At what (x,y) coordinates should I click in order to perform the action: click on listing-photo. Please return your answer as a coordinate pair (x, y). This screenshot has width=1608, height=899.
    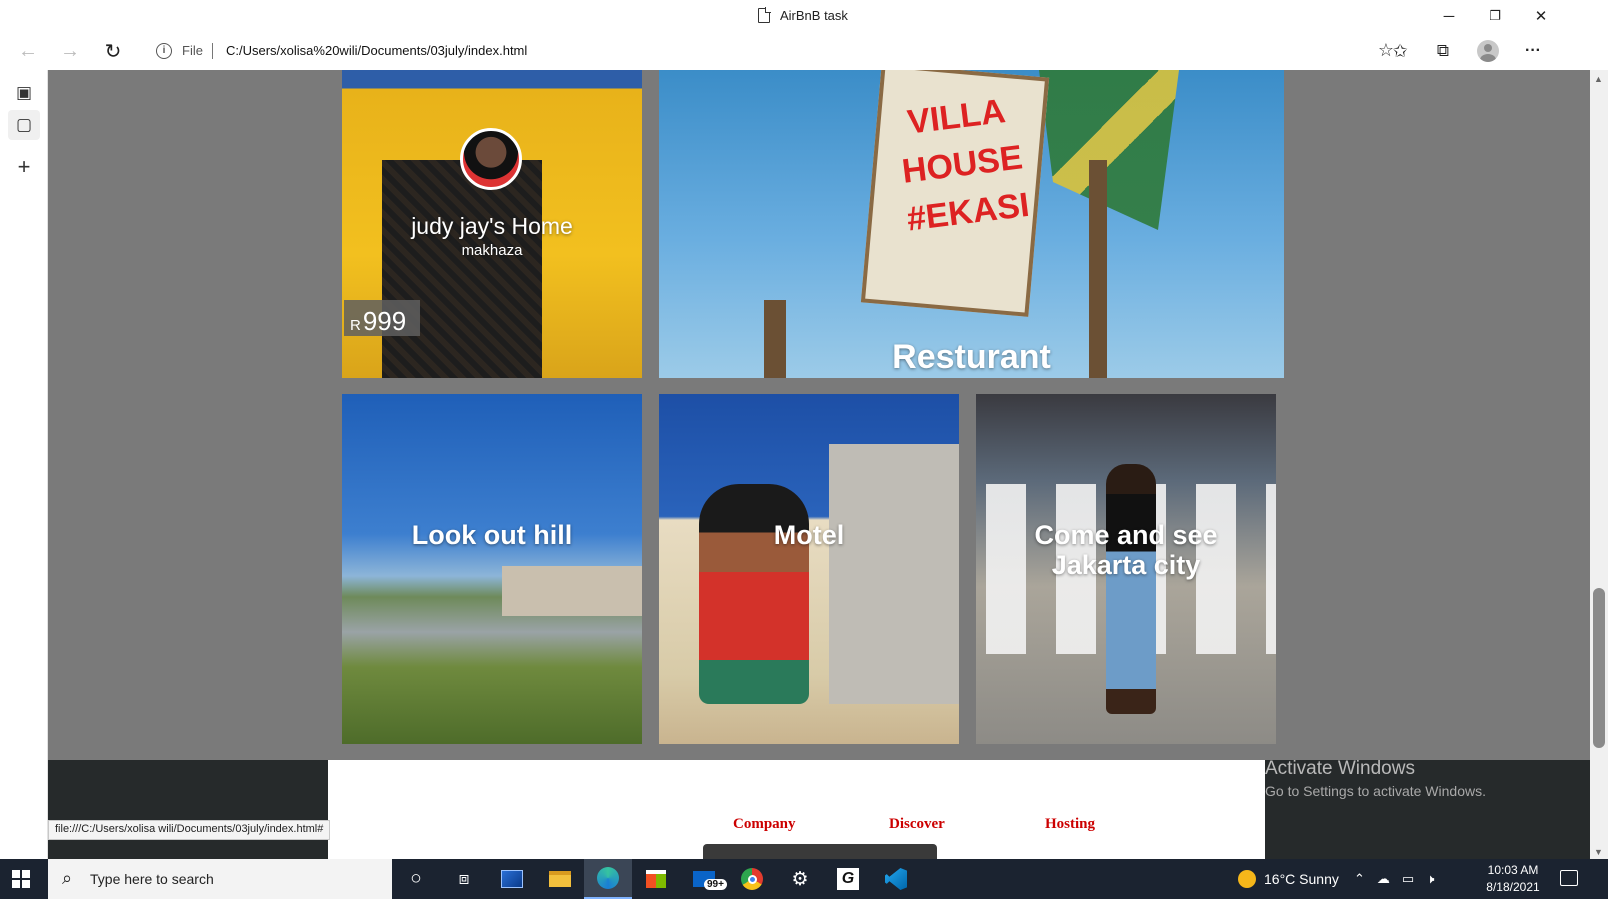
    Looking at the image, I should click on (462, 269).